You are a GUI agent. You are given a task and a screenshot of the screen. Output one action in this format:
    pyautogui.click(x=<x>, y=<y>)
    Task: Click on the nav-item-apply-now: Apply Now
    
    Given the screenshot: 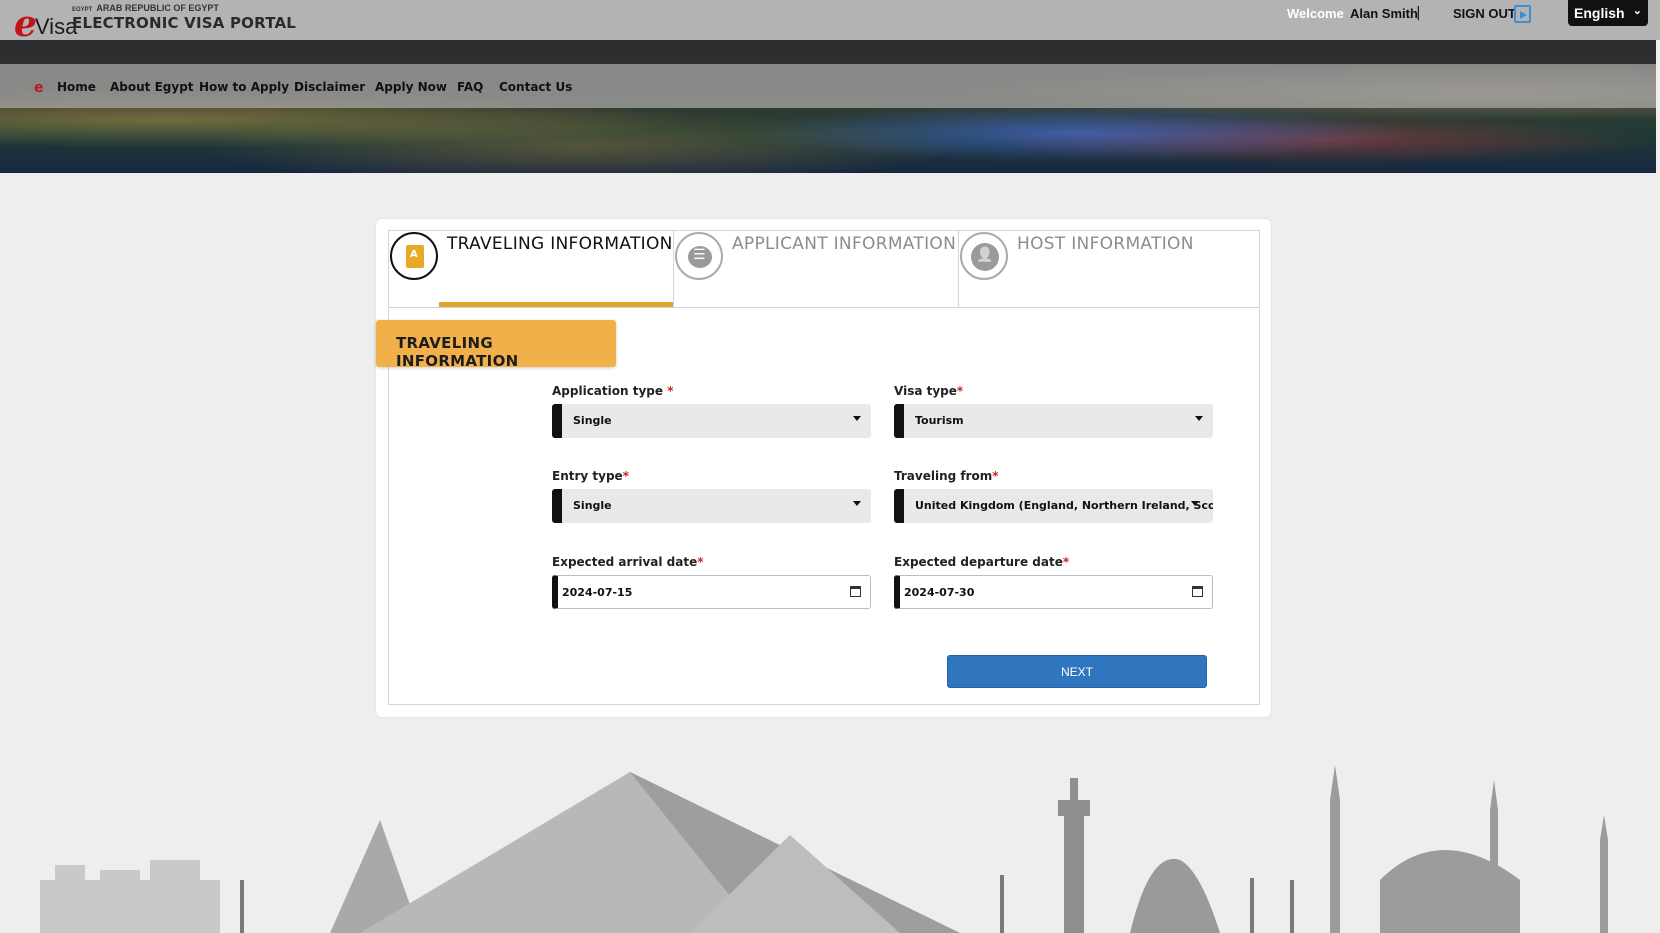 What is the action you would take?
    pyautogui.click(x=411, y=87)
    